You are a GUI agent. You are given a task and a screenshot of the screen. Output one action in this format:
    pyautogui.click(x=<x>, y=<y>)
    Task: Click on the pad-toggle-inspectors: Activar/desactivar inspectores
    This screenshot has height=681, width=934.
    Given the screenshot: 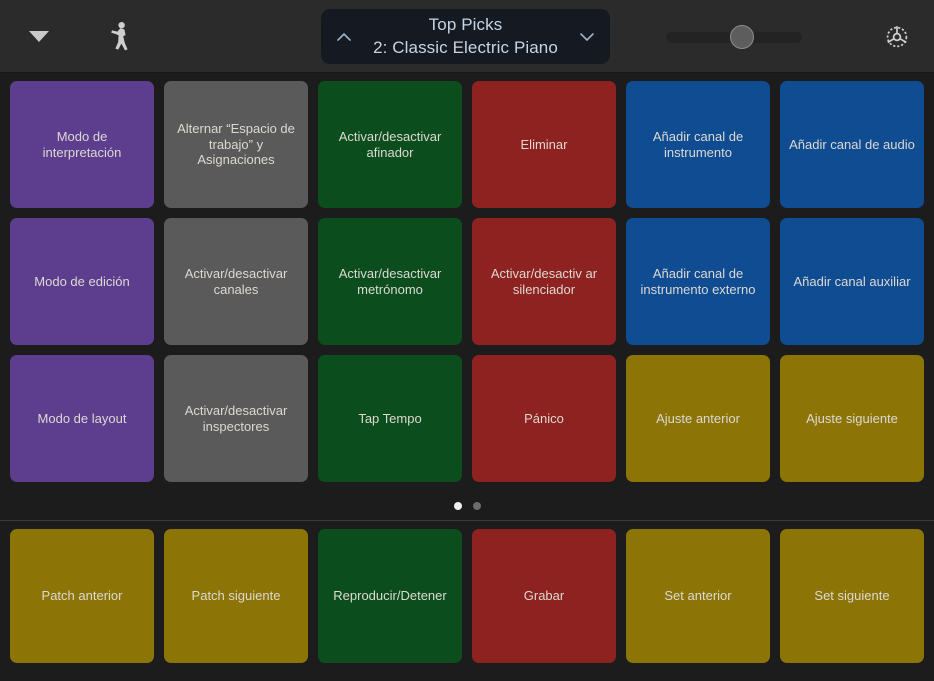 What is the action you would take?
    pyautogui.click(x=236, y=418)
    